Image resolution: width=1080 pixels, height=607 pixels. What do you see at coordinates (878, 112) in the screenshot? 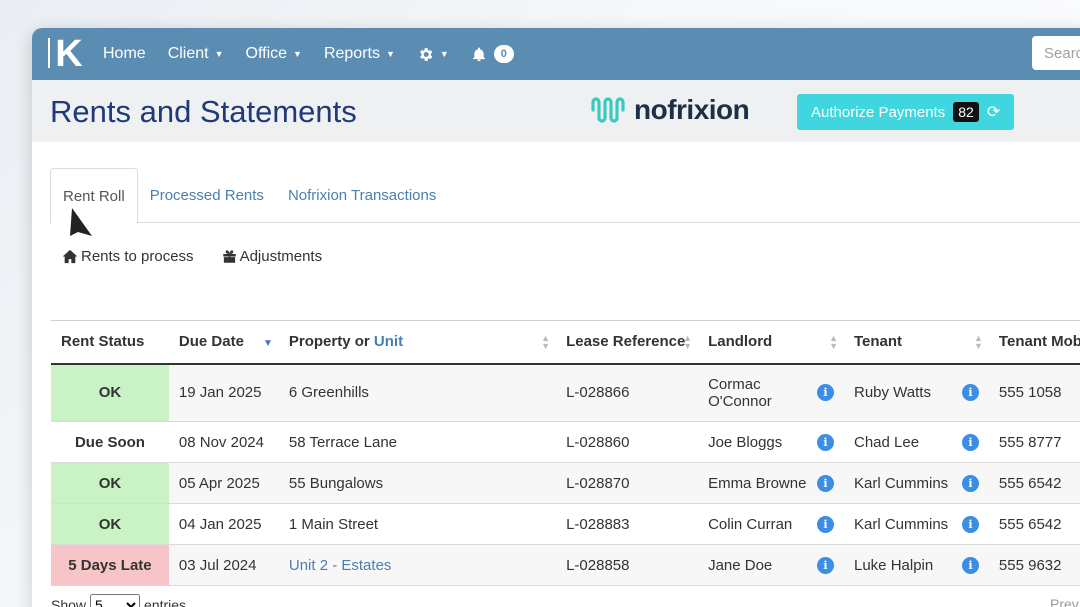
I see `authorize-label: Authorize Payments` at bounding box center [878, 112].